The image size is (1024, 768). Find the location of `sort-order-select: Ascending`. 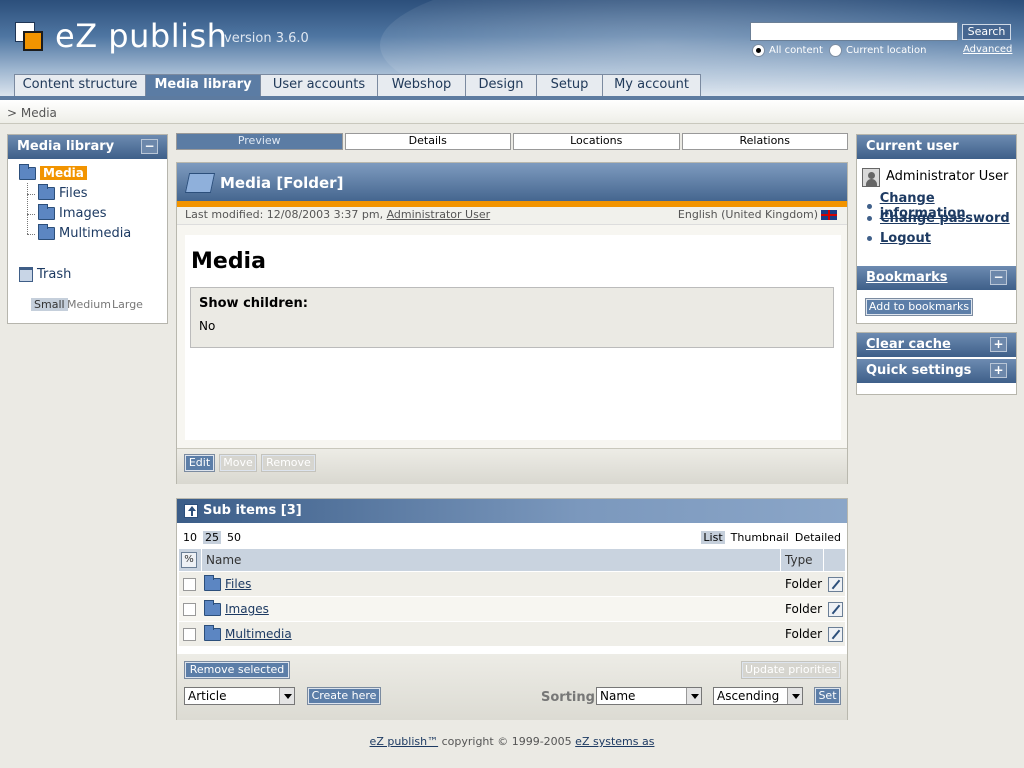

sort-order-select: Ascending is located at coordinates (758, 696).